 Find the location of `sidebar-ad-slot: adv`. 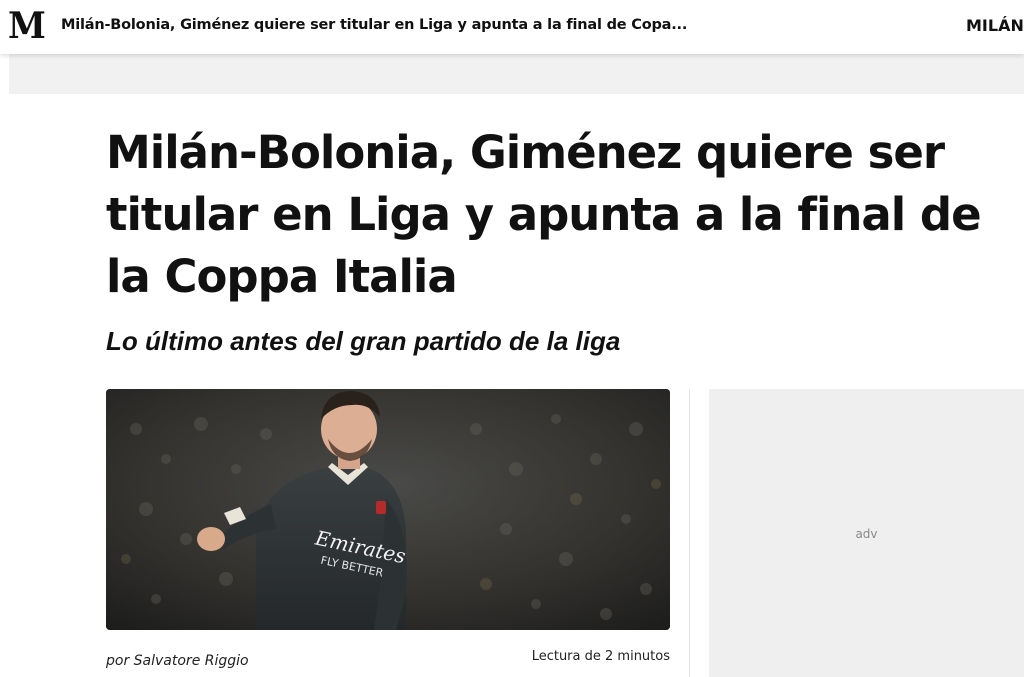

sidebar-ad-slot: adv is located at coordinates (866, 533).